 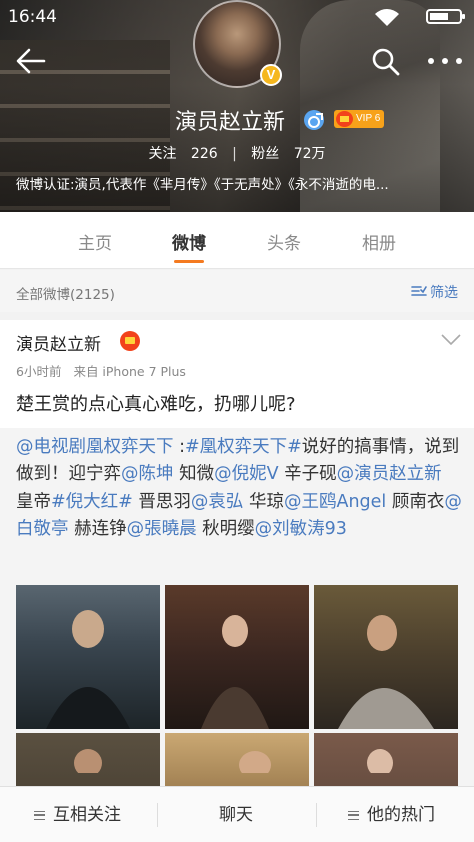 What do you see at coordinates (204, 154) in the screenshot?
I see `following-count: 226` at bounding box center [204, 154].